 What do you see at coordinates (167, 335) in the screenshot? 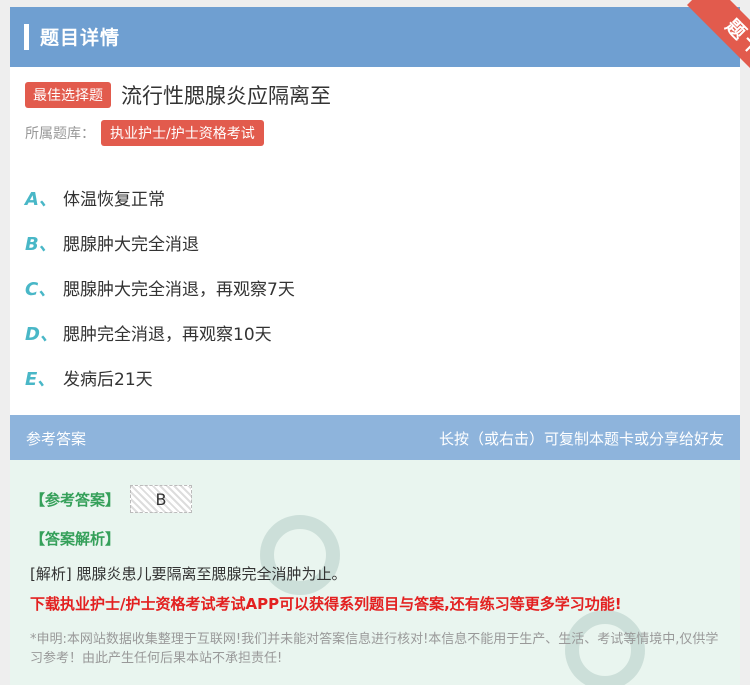
I see `option-text: 腮肿完全消退，再观察10天` at bounding box center [167, 335].